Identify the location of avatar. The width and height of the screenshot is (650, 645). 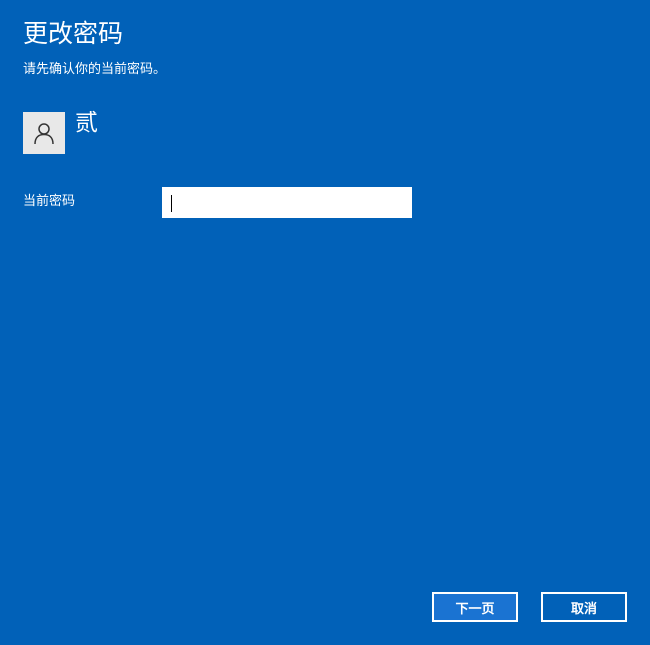
(44, 133).